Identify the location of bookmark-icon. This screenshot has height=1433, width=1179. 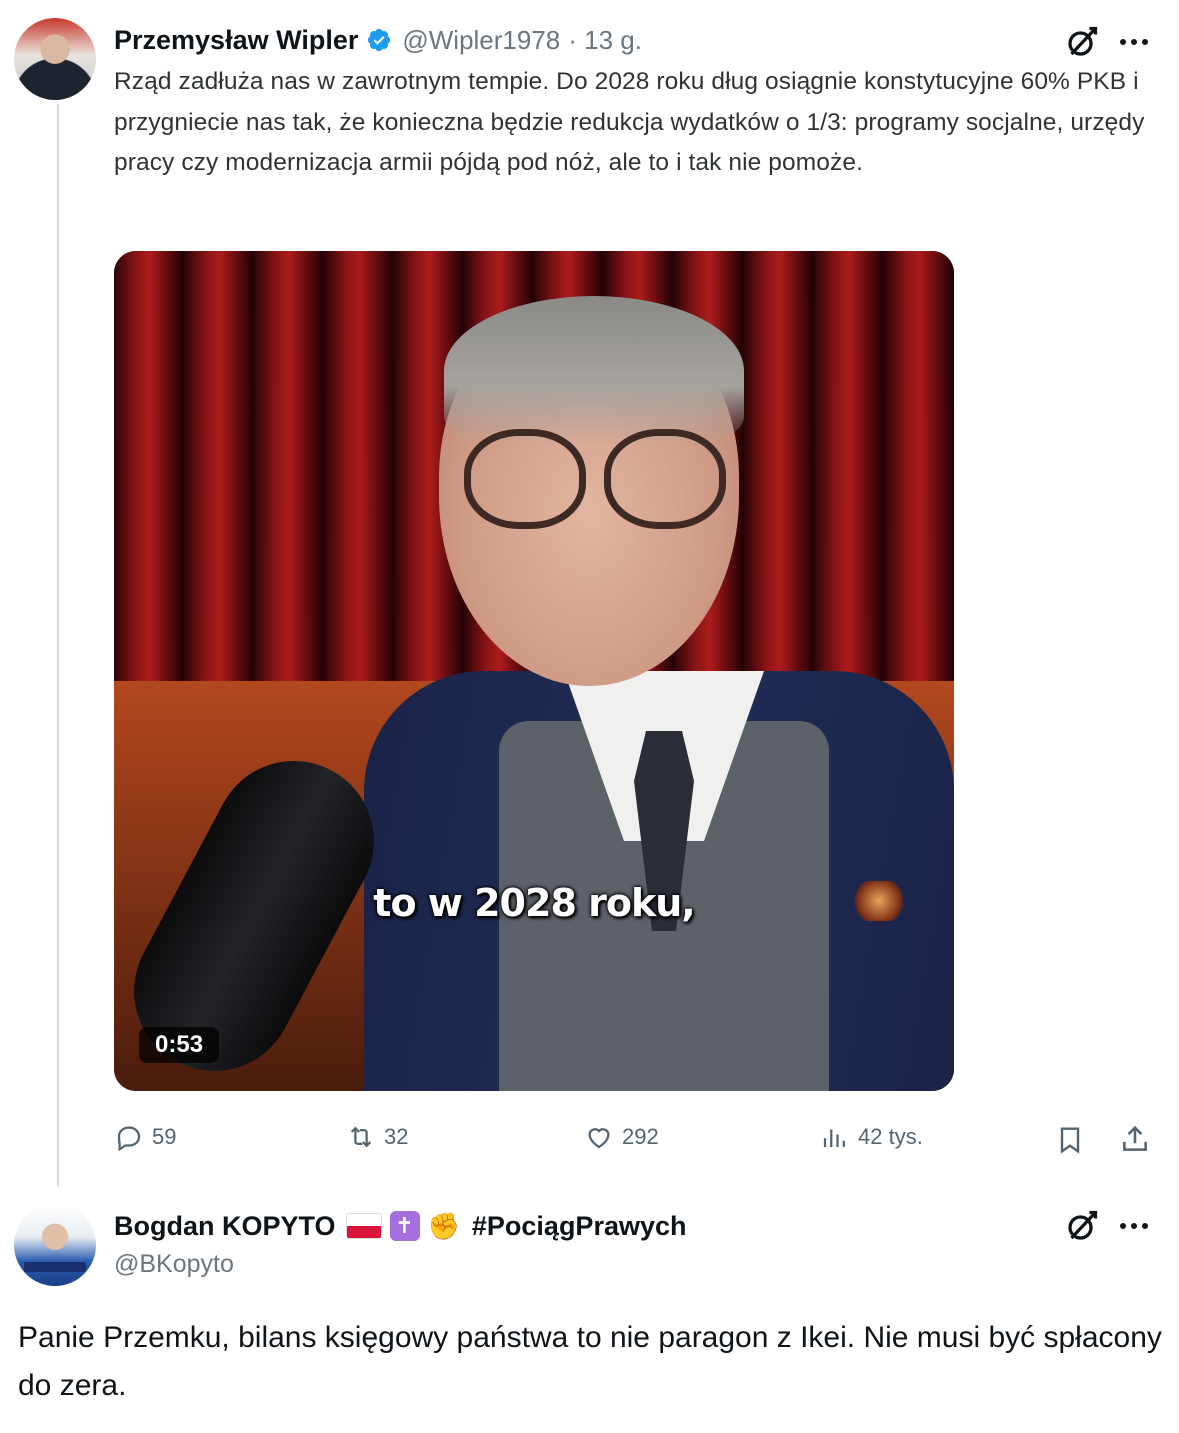
(1070, 1140).